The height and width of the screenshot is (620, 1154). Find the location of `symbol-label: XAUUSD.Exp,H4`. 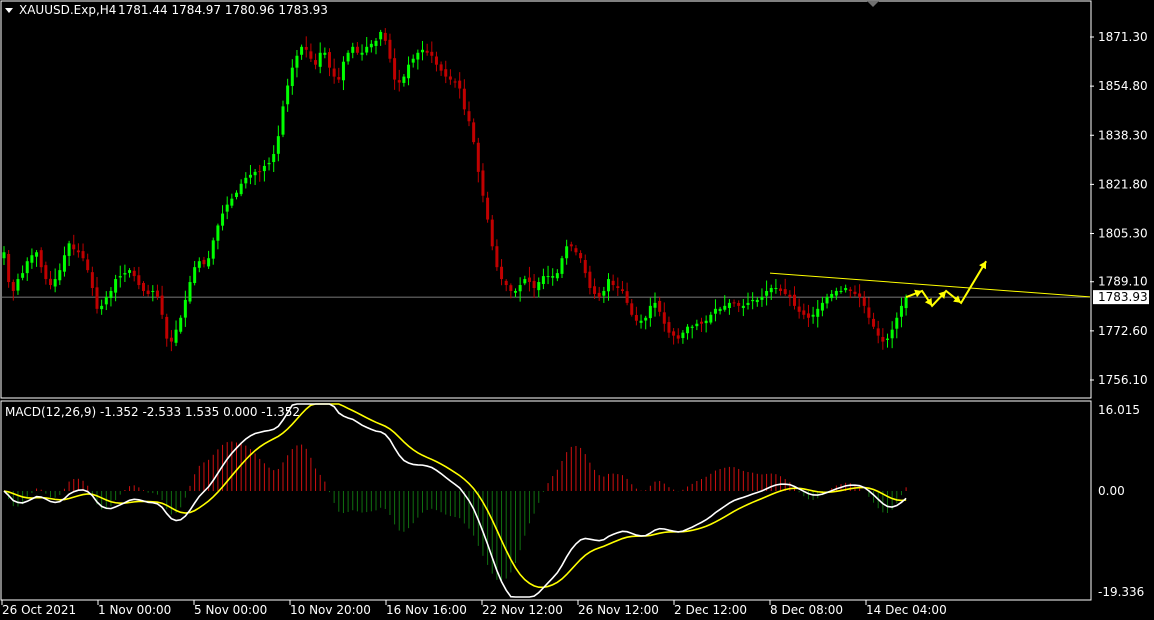

symbol-label: XAUUSD.Exp,H4 is located at coordinates (67, 10).